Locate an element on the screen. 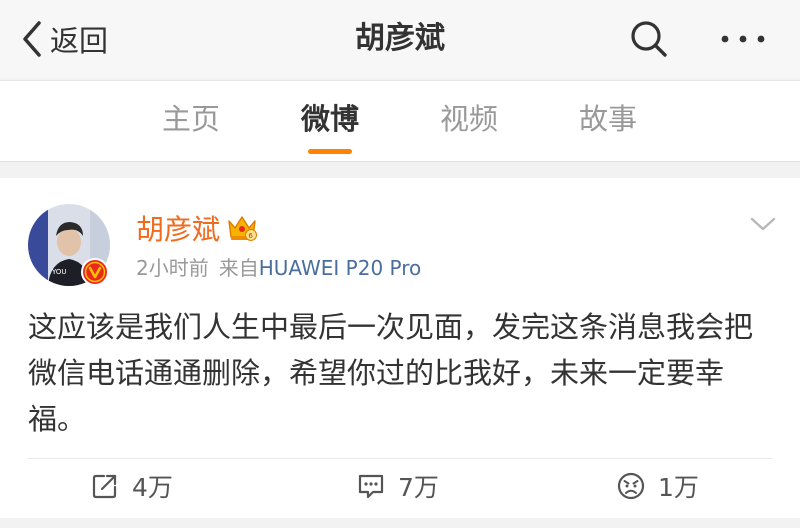 The width and height of the screenshot is (800, 528). repost-button: 4万 is located at coordinates (131, 486).